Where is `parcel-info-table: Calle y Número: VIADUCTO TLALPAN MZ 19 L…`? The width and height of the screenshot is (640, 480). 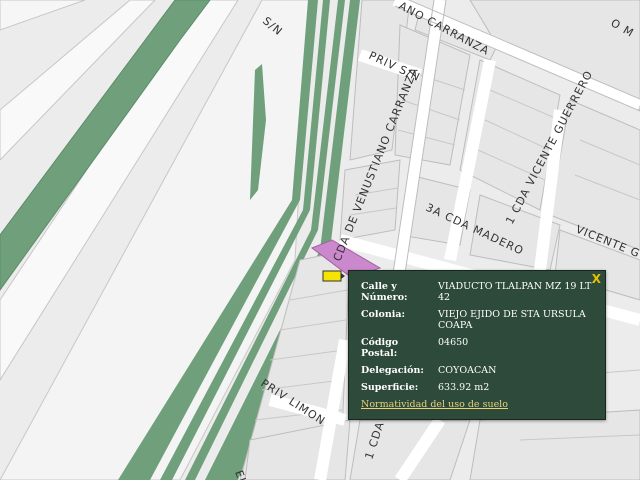
parcel-info-table: Calle y Número: VIADUCTO TLALPAN MZ 19 L… is located at coordinates (479, 340).